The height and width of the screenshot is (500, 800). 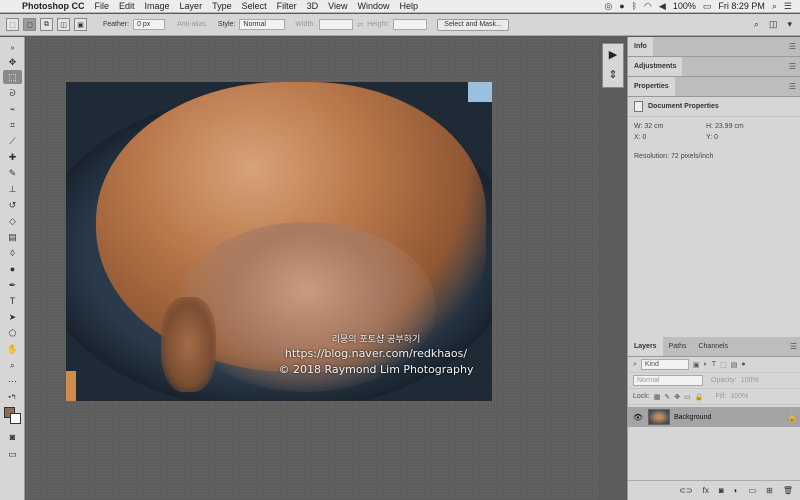 I want to click on link-layers-icon: ⊂⊃, so click(x=685, y=490).